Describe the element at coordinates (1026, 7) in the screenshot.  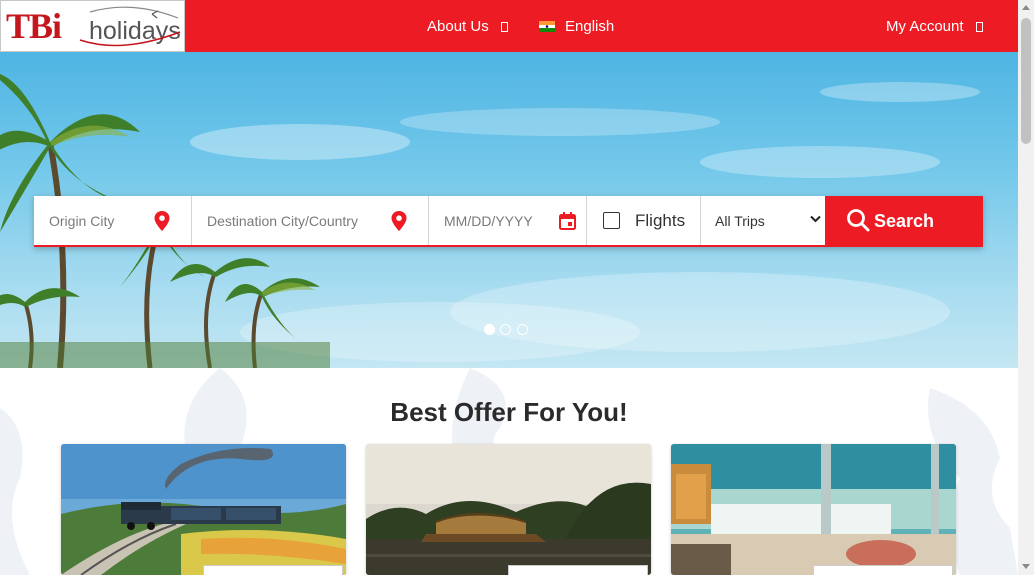
I see `scroll-up-arrow-icon` at that location.